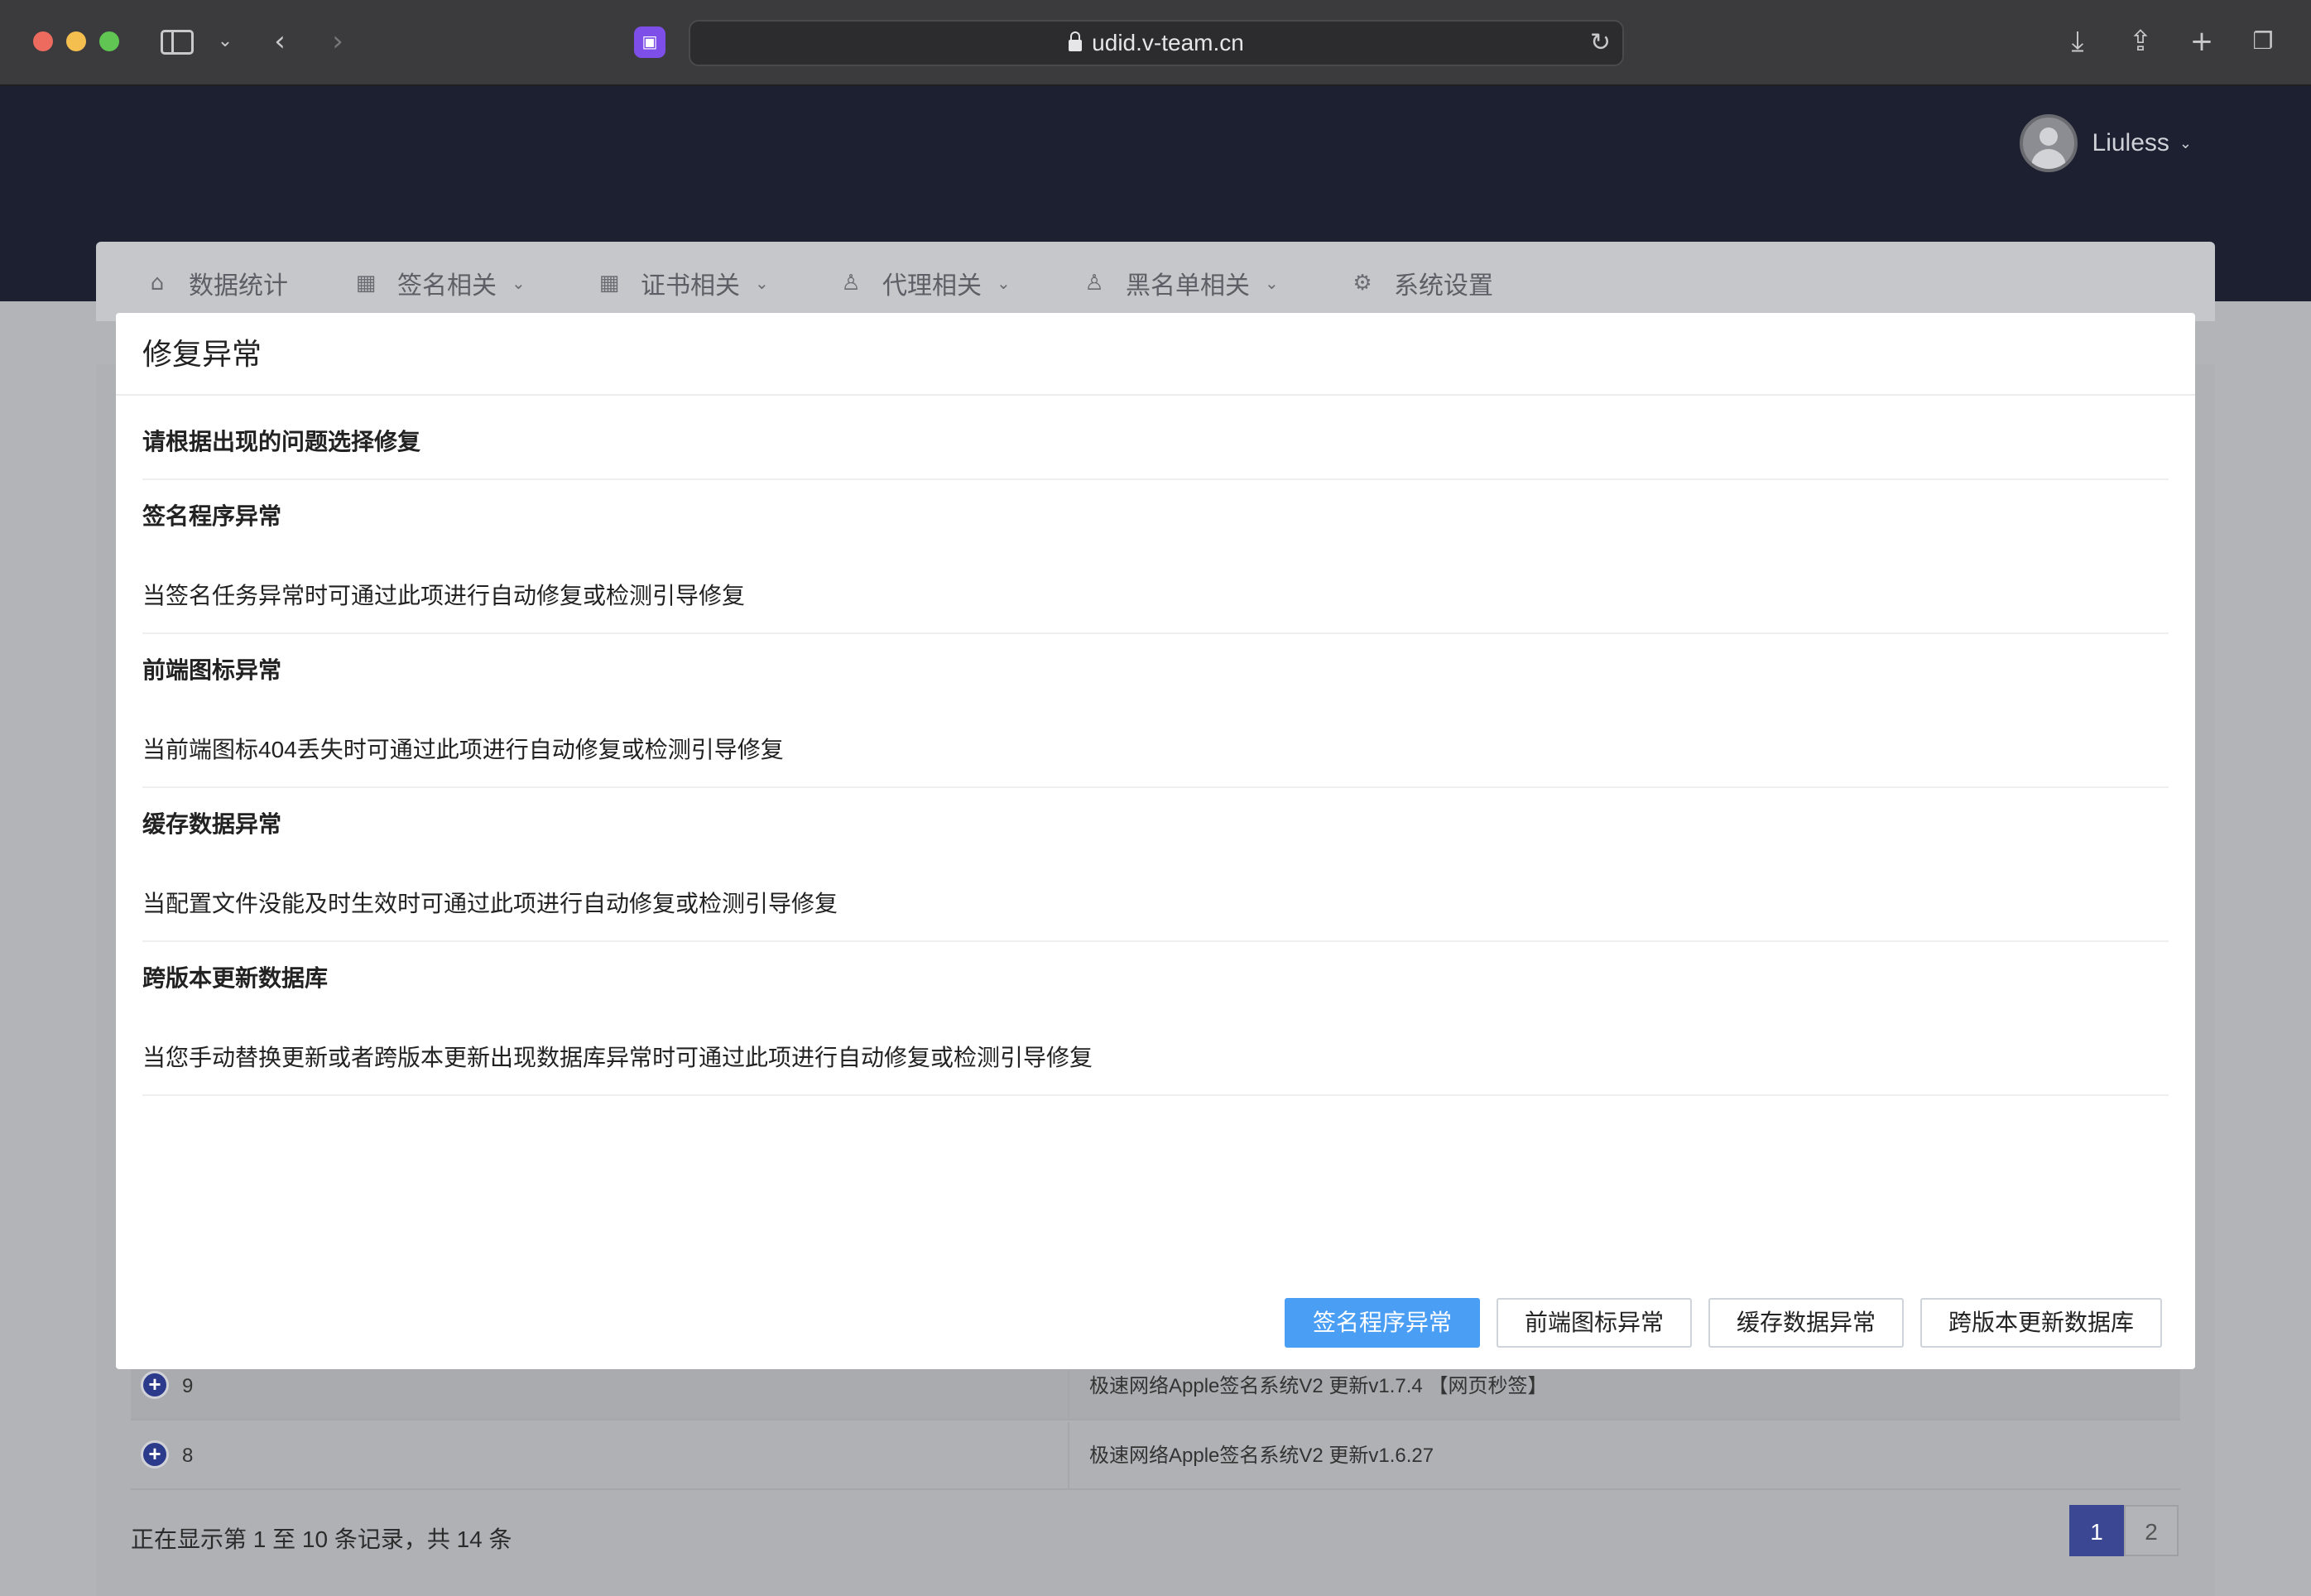  I want to click on forward-icon: ›, so click(337, 41).